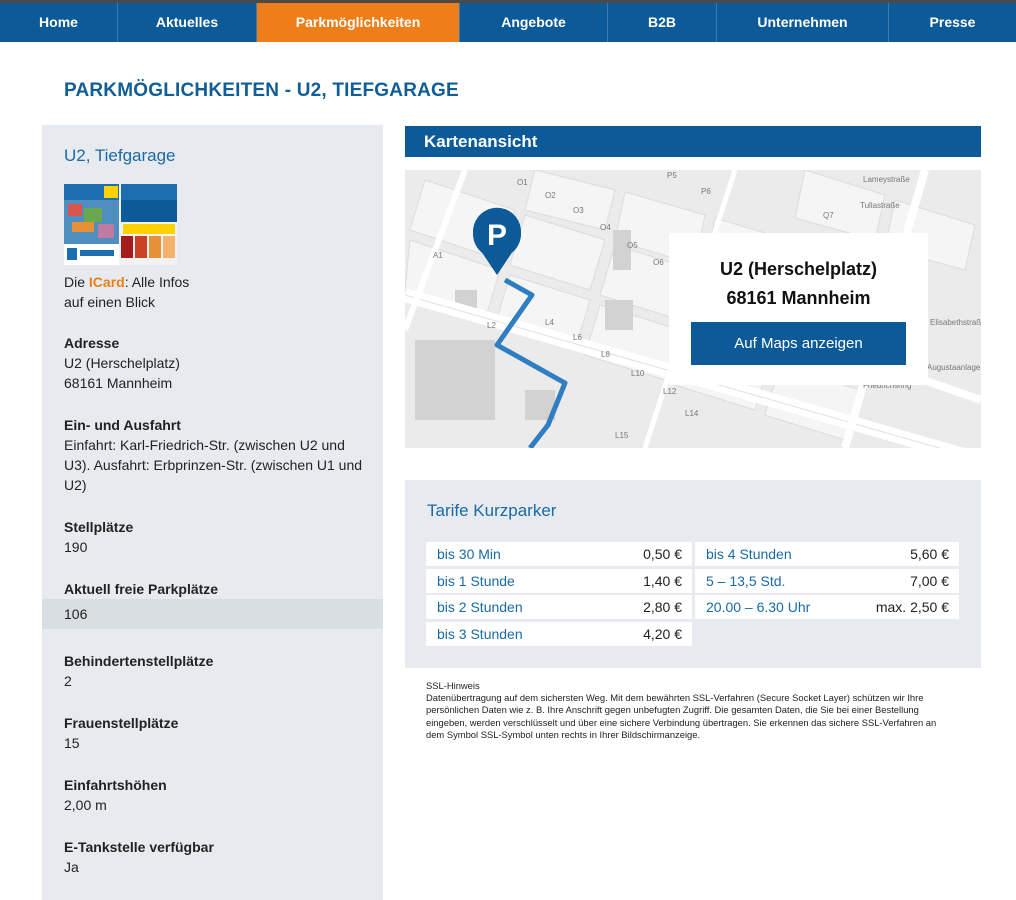  What do you see at coordinates (559, 554) in the screenshot?
I see `tariff-row: bis 30 Min 0,50 €` at bounding box center [559, 554].